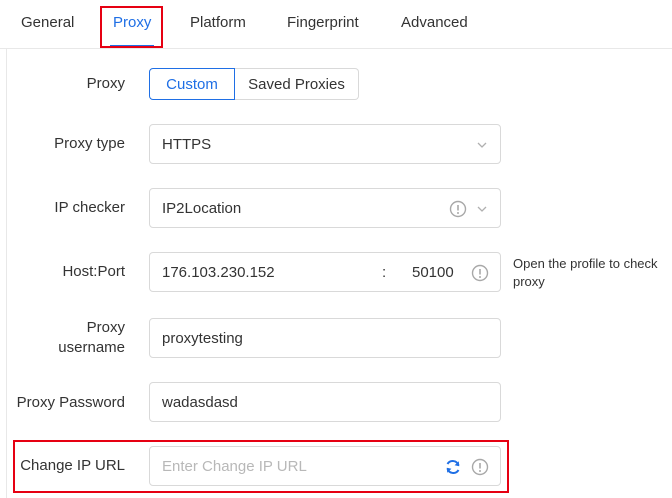  Describe the element at coordinates (105, 327) in the screenshot. I see `proxy-username-label-line1: Proxy` at that location.